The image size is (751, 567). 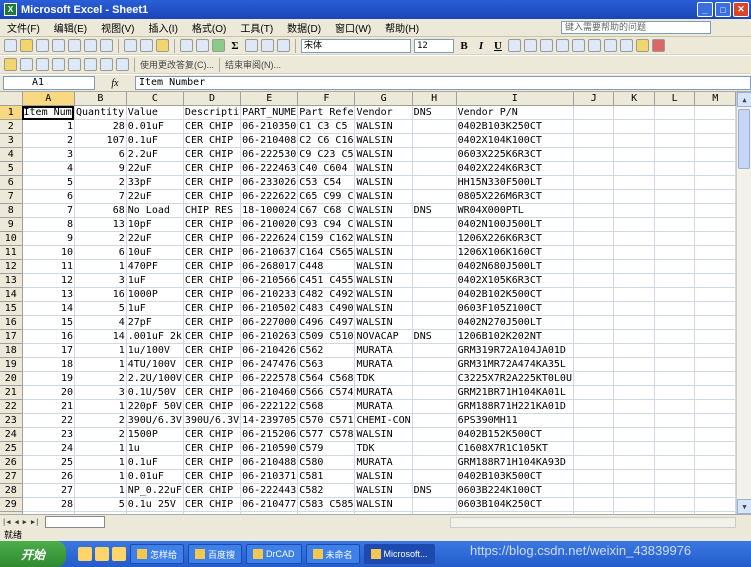 I want to click on cell: C482 C492, so click(x=326, y=295).